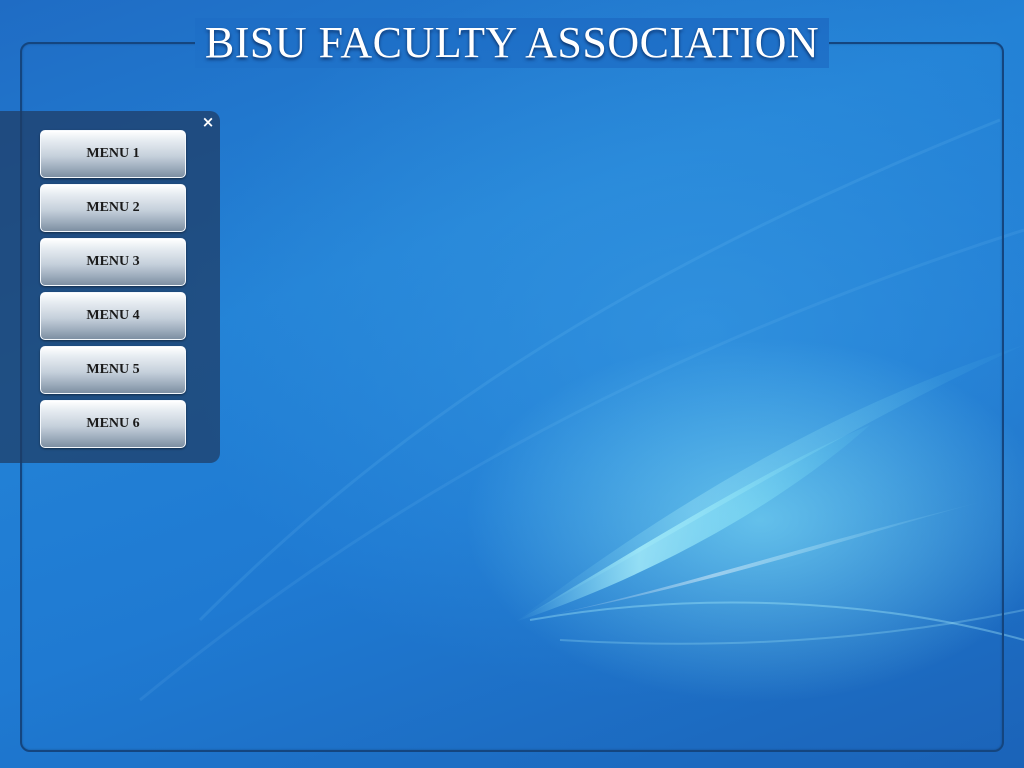 The height and width of the screenshot is (768, 1024). I want to click on title-bar: BISU FACULTY ASSOCIATION, so click(512, 43).